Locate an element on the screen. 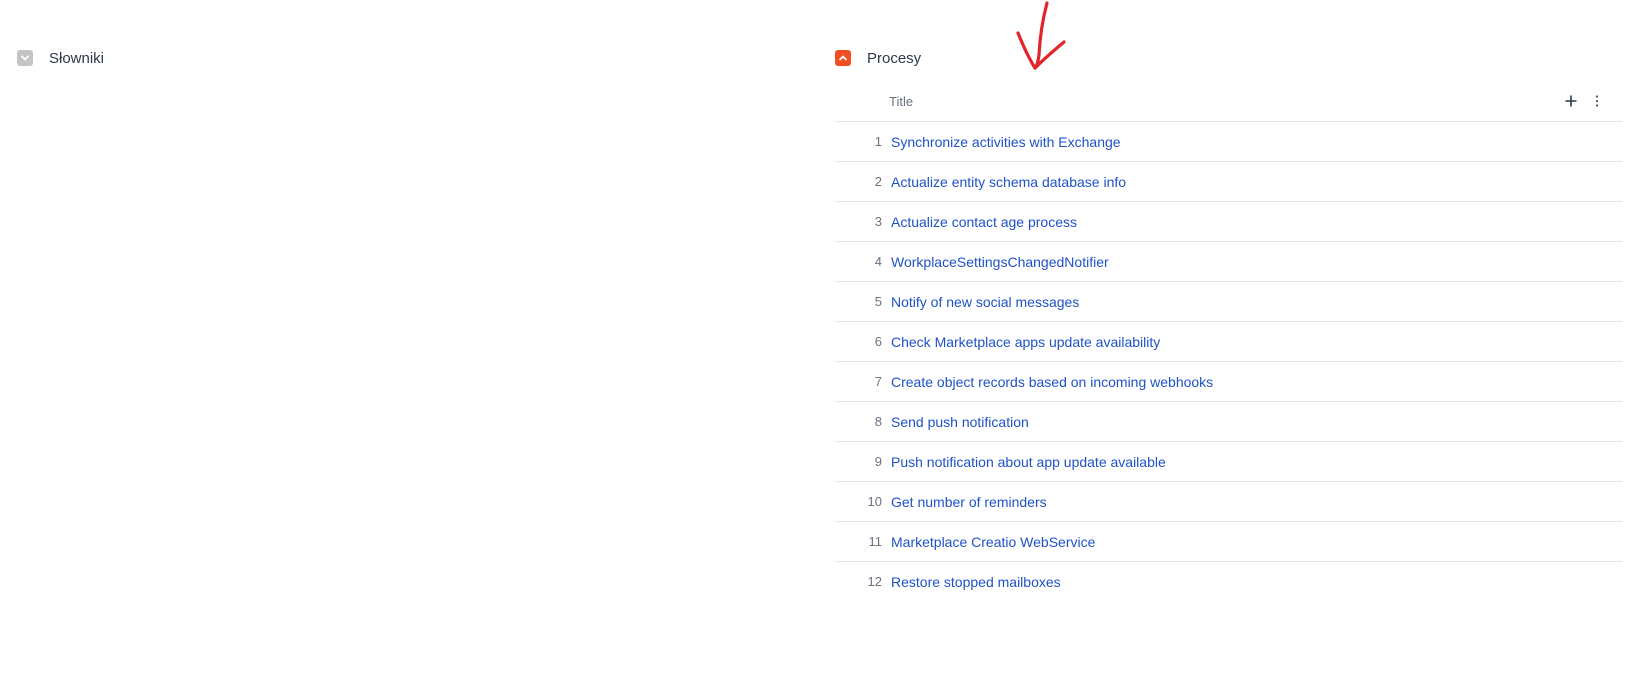 Image resolution: width=1641 pixels, height=676 pixels. row-title-link: Get number of reminders is located at coordinates (969, 502).